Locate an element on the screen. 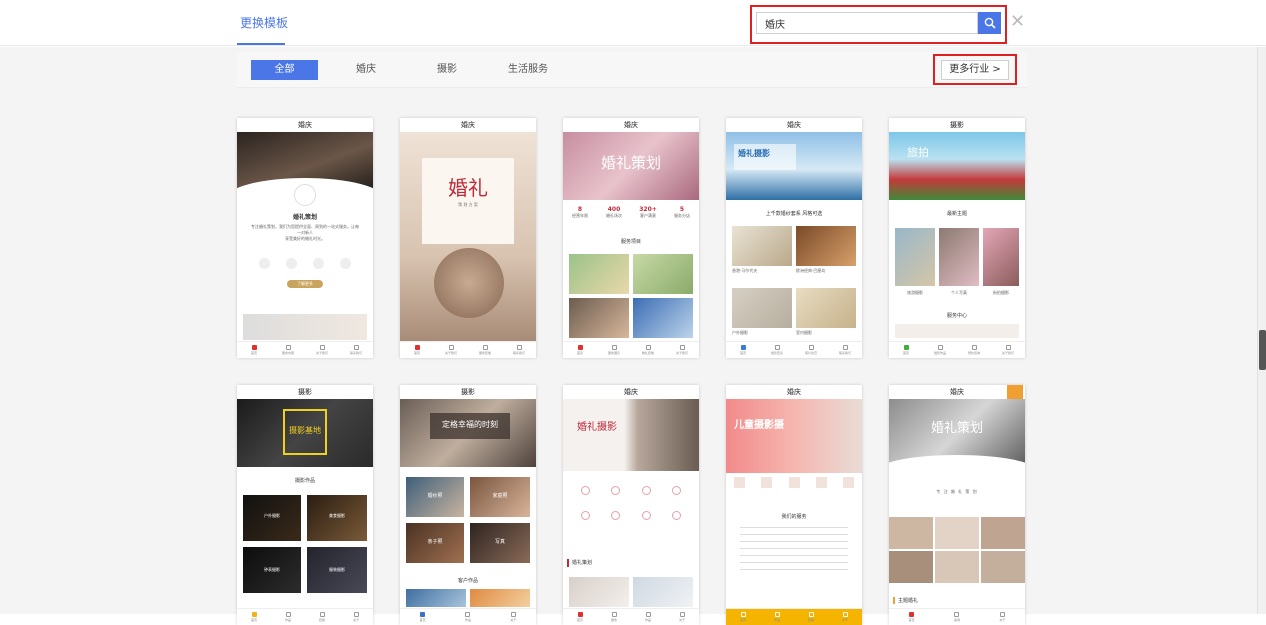  search-button is located at coordinates (989, 23).